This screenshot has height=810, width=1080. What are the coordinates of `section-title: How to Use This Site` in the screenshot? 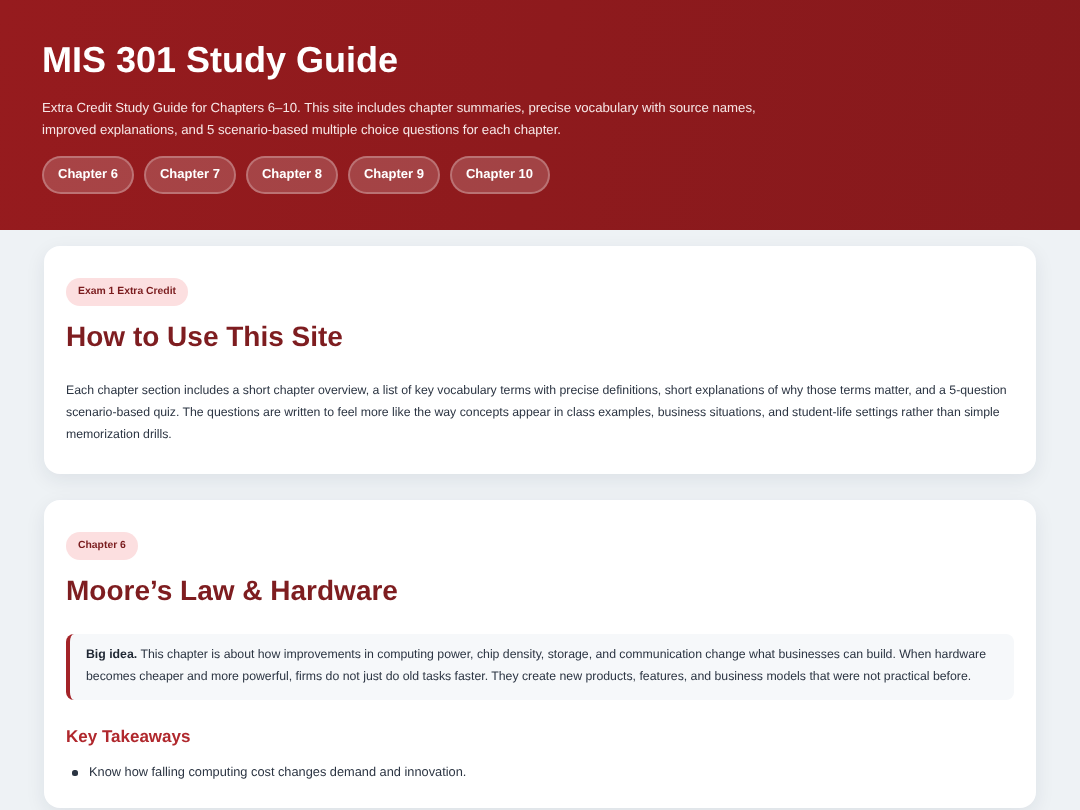 It's located at (205, 336).